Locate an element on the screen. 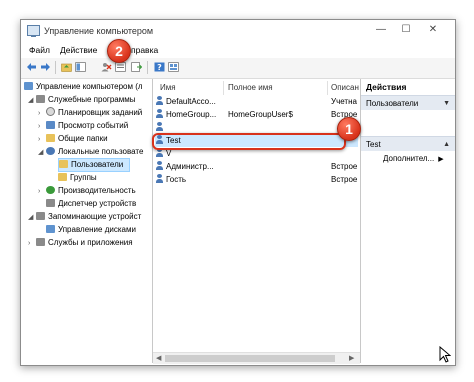 This screenshot has height=382, width=474. minimize-button: — is located at coordinates (381, 30).